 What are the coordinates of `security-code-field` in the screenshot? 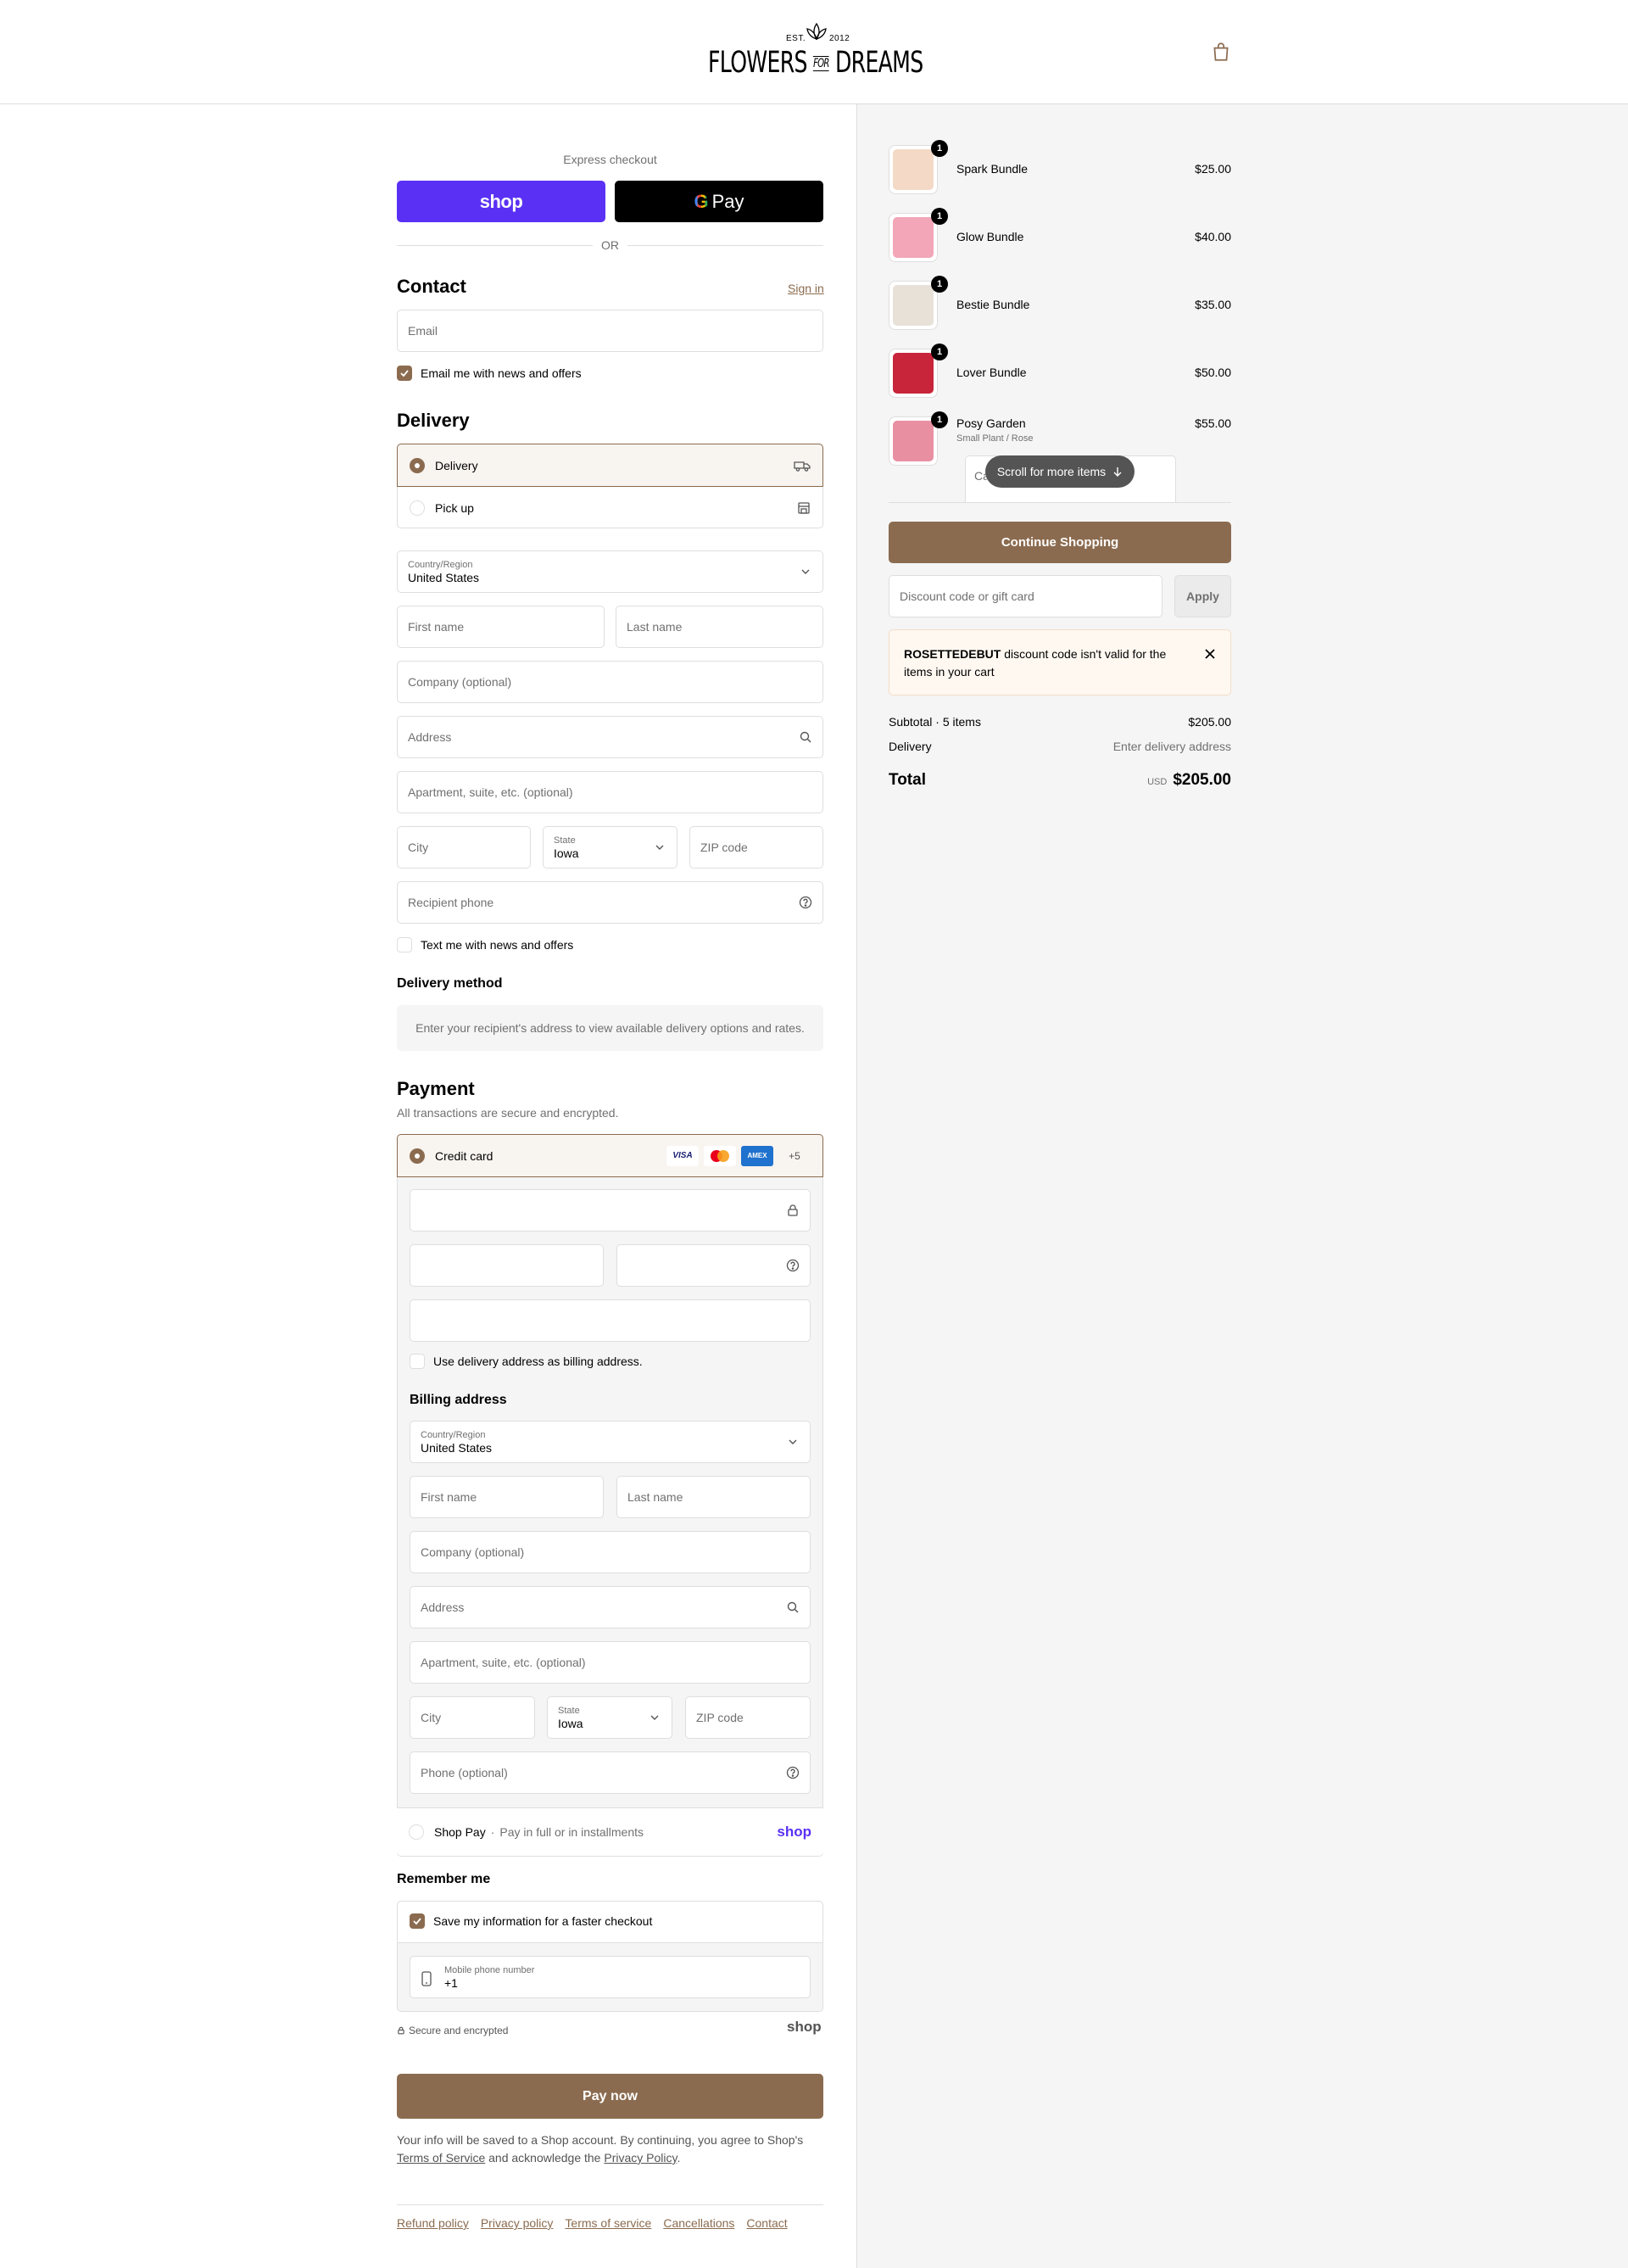 It's located at (713, 1265).